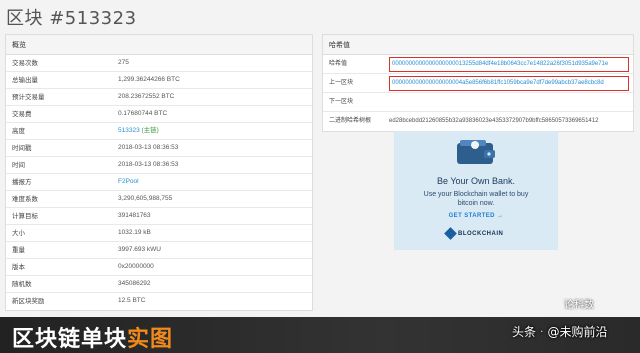 The height and width of the screenshot is (353, 640). What do you see at coordinates (132, 300) in the screenshot?
I see `row-value: 12.5 BTC` at bounding box center [132, 300].